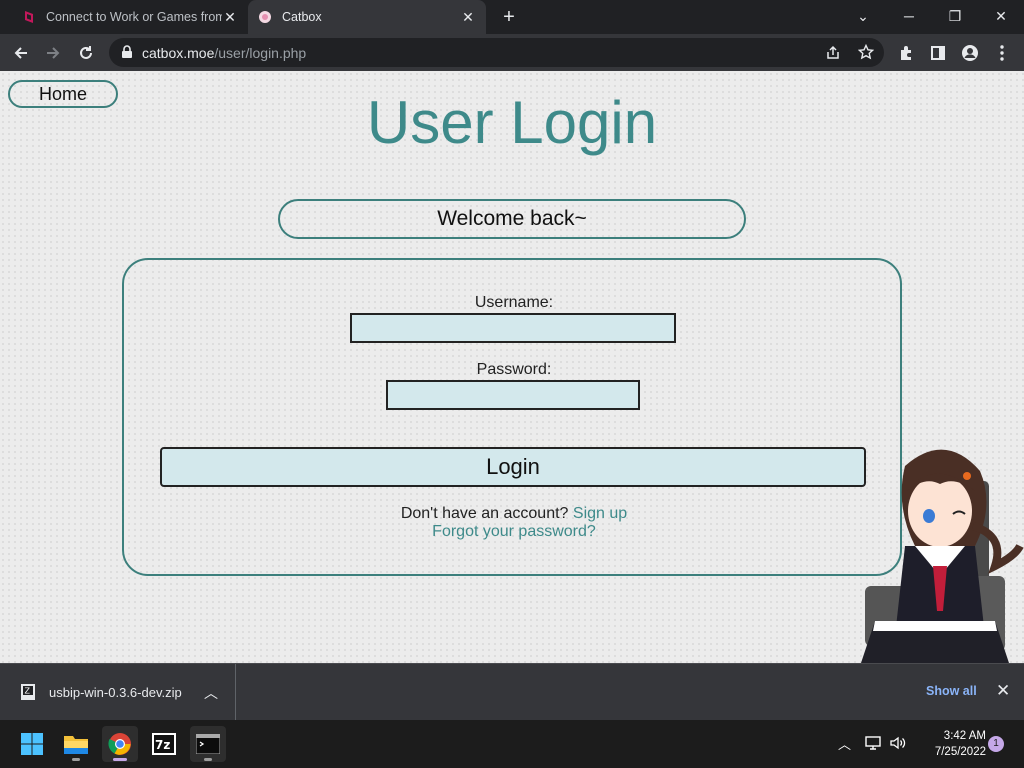  What do you see at coordinates (863, 16) in the screenshot?
I see `tab-search-chevron-icon: ⌄` at bounding box center [863, 16].